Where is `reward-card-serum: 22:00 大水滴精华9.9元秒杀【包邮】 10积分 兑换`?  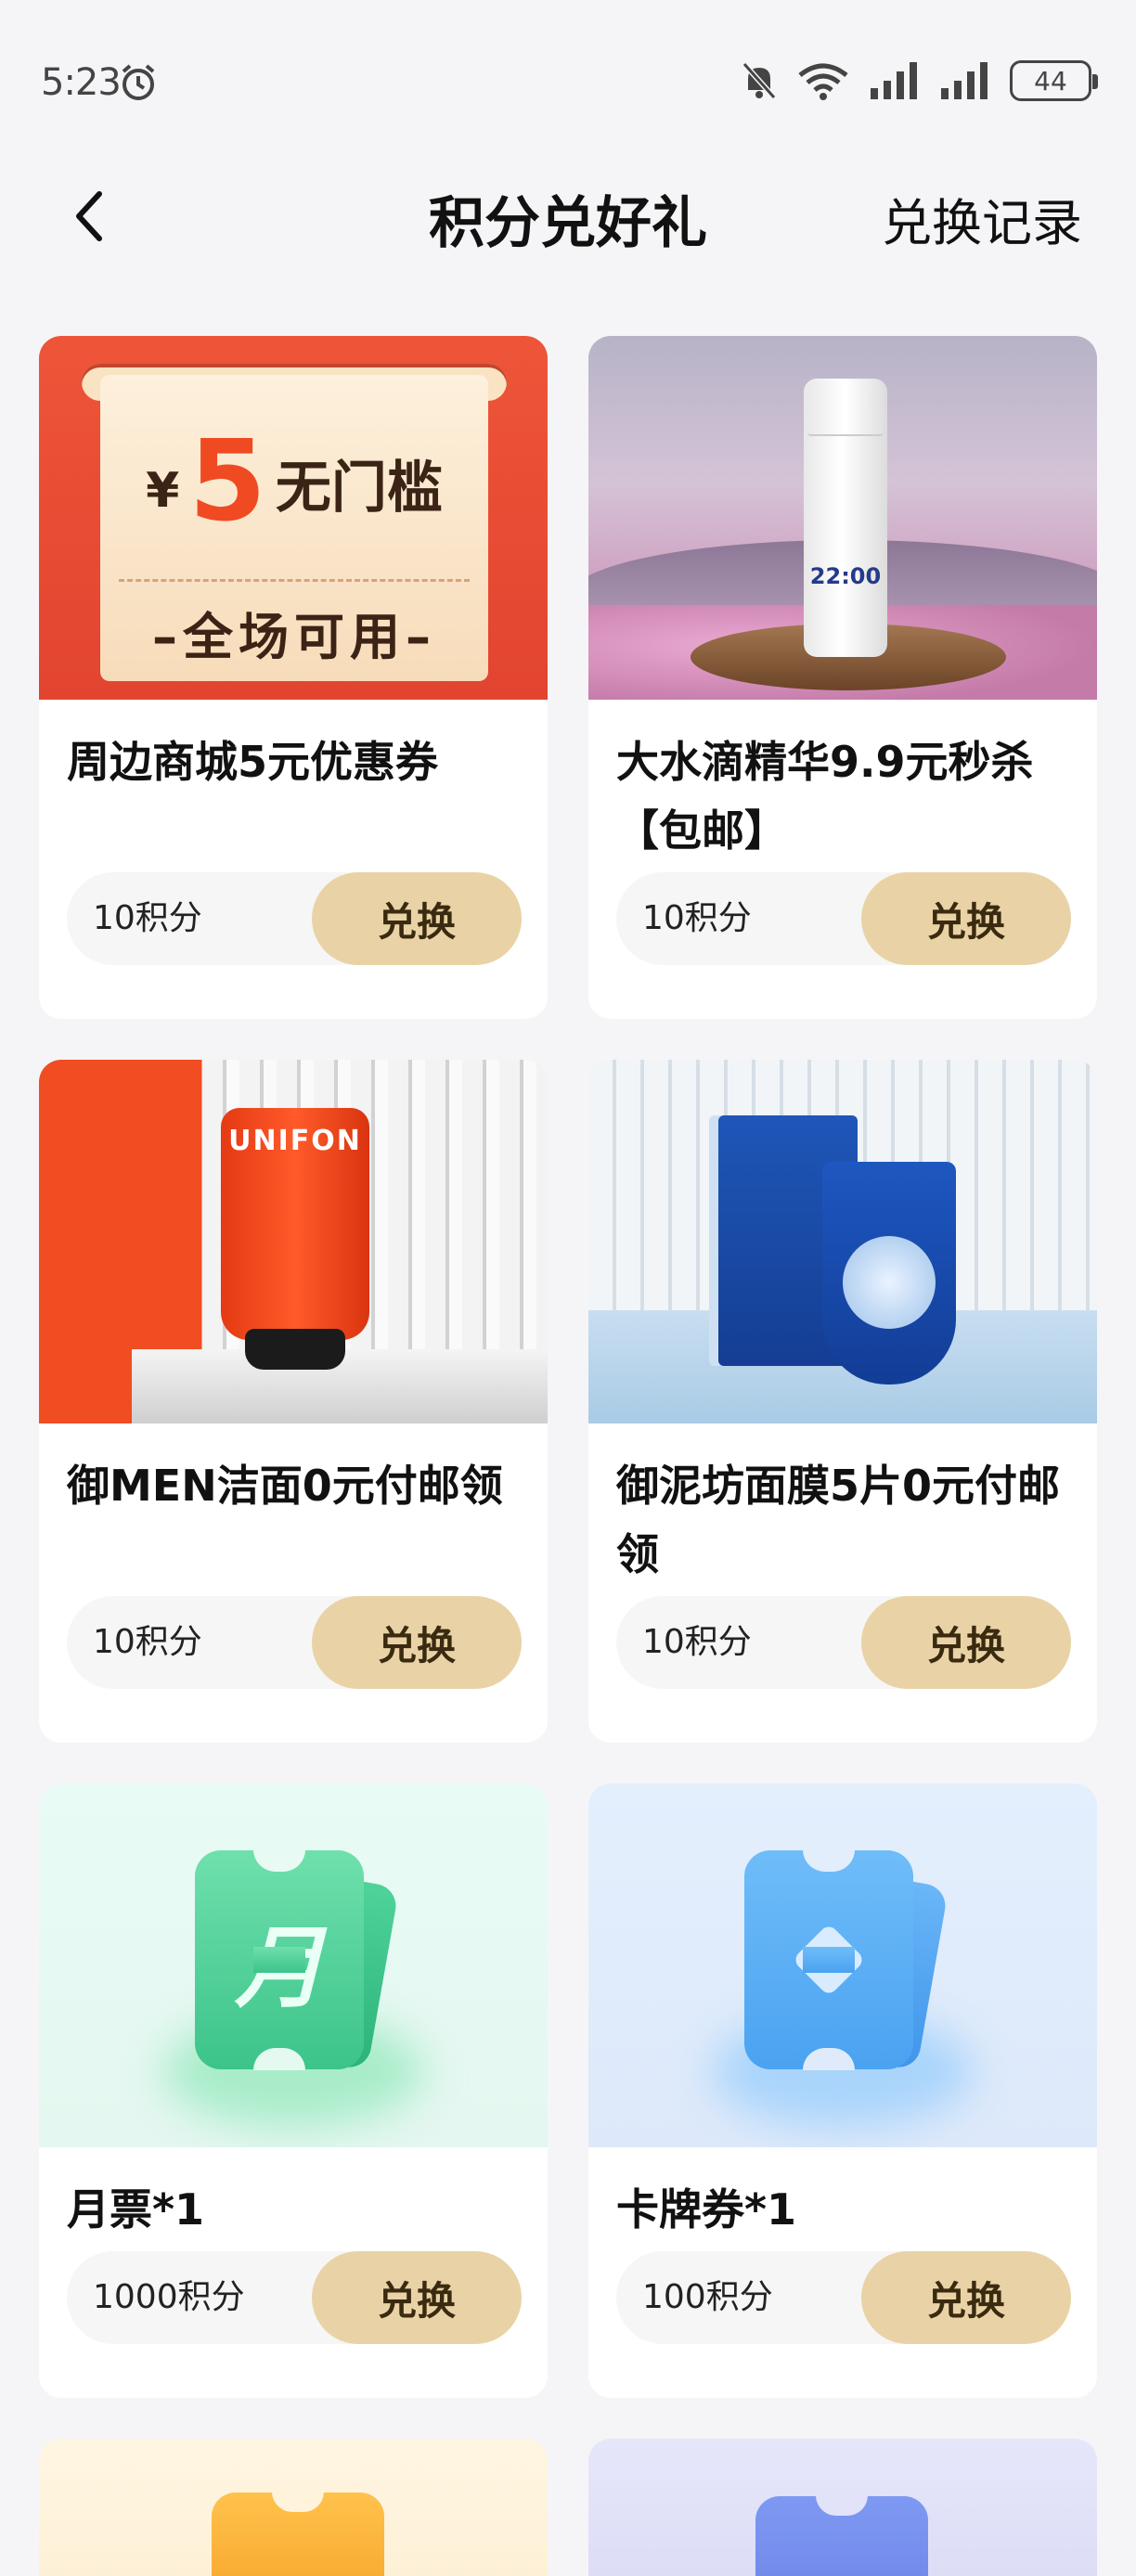
reward-card-serum: 22:00 大水滴精华9.9元秒杀【包邮】 10积分 兑换 is located at coordinates (842, 677).